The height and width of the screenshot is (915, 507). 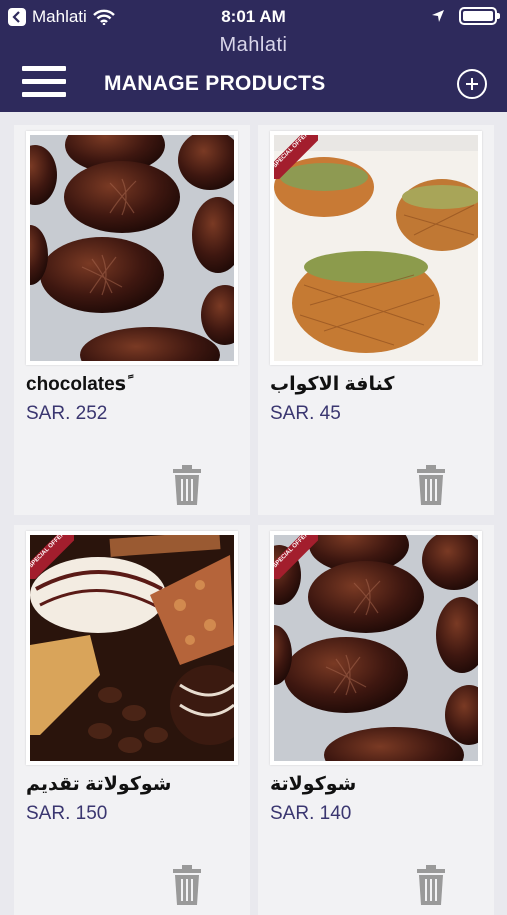 What do you see at coordinates (305, 413) in the screenshot?
I see `product-price: SAR. 45` at bounding box center [305, 413].